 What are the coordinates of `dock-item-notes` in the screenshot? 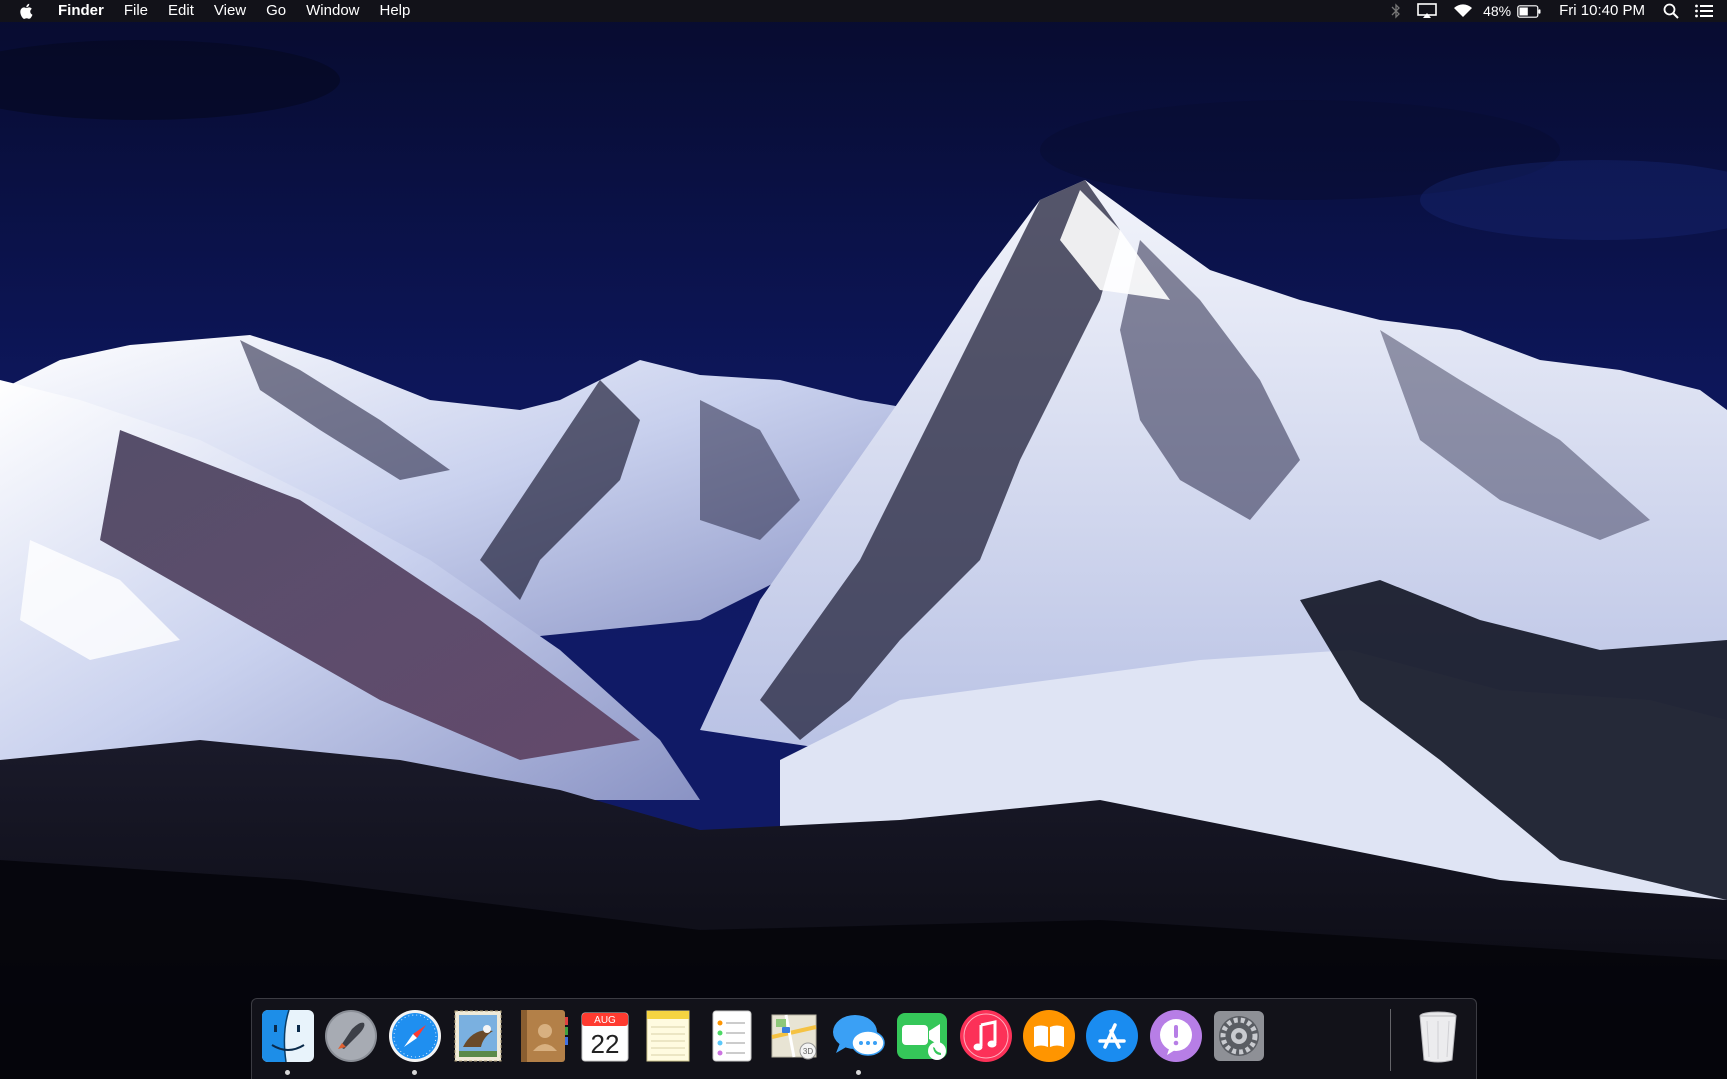 It's located at (668, 1038).